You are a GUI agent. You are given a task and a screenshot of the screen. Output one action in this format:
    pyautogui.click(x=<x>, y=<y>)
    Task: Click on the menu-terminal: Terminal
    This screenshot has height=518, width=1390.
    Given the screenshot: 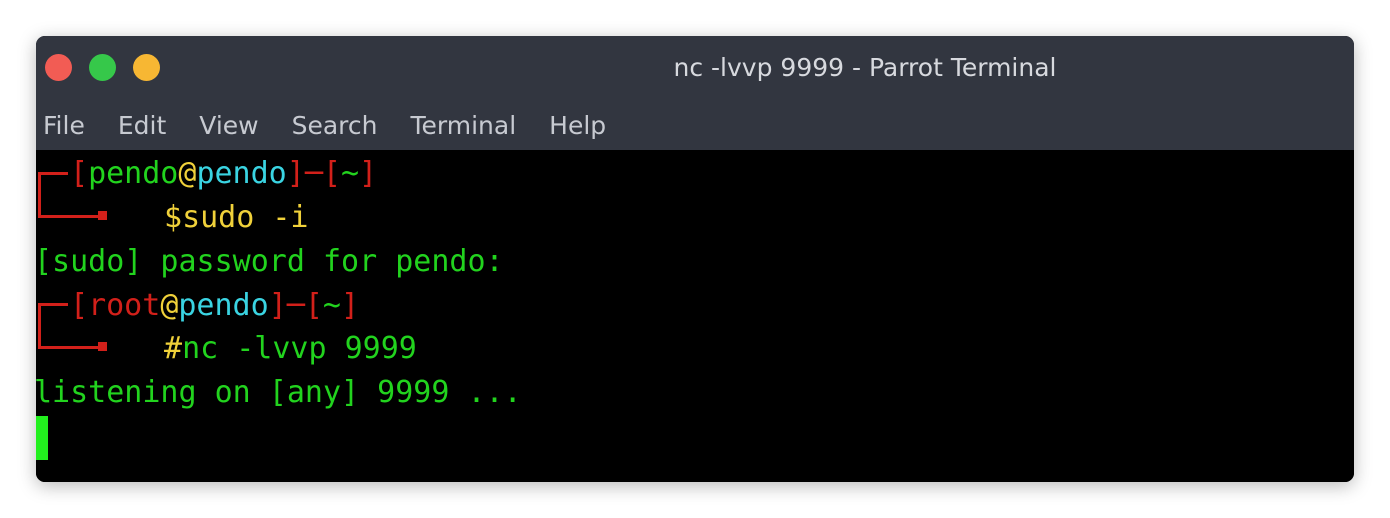 What is the action you would take?
    pyautogui.click(x=463, y=125)
    